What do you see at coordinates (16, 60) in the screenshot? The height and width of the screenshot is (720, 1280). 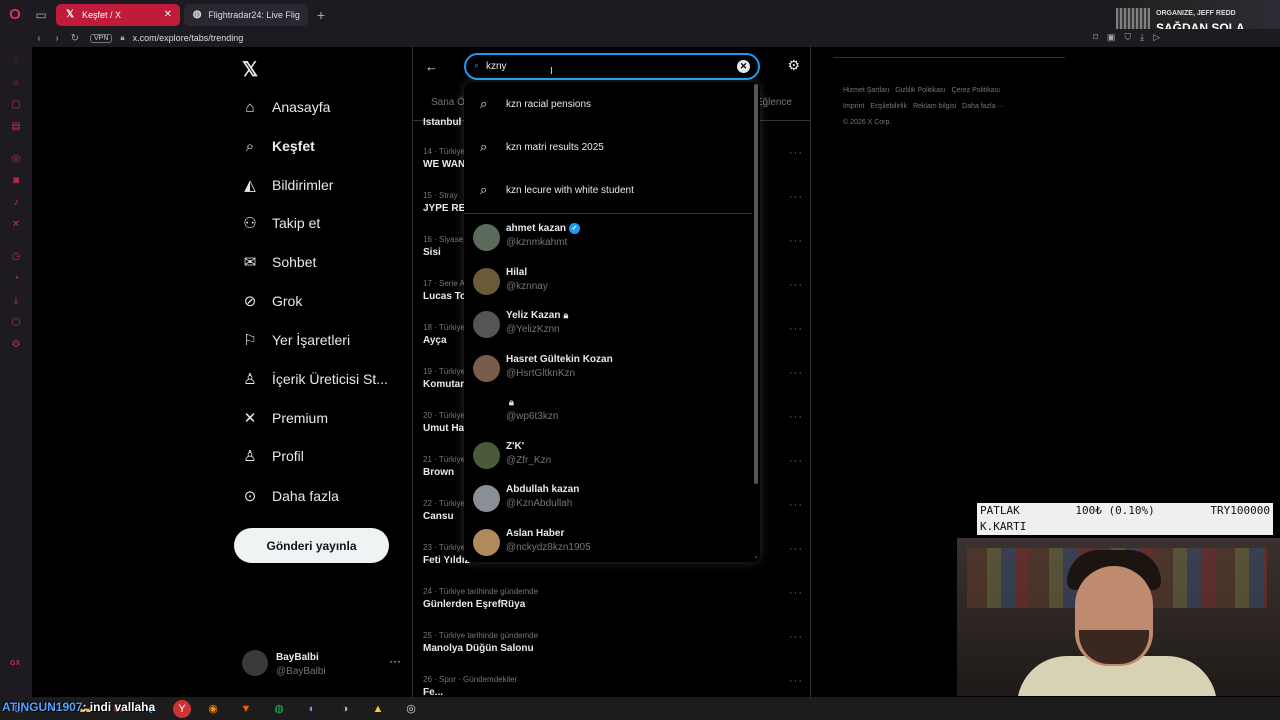 I see `sidebar-ai-icon: ◌` at bounding box center [16, 60].